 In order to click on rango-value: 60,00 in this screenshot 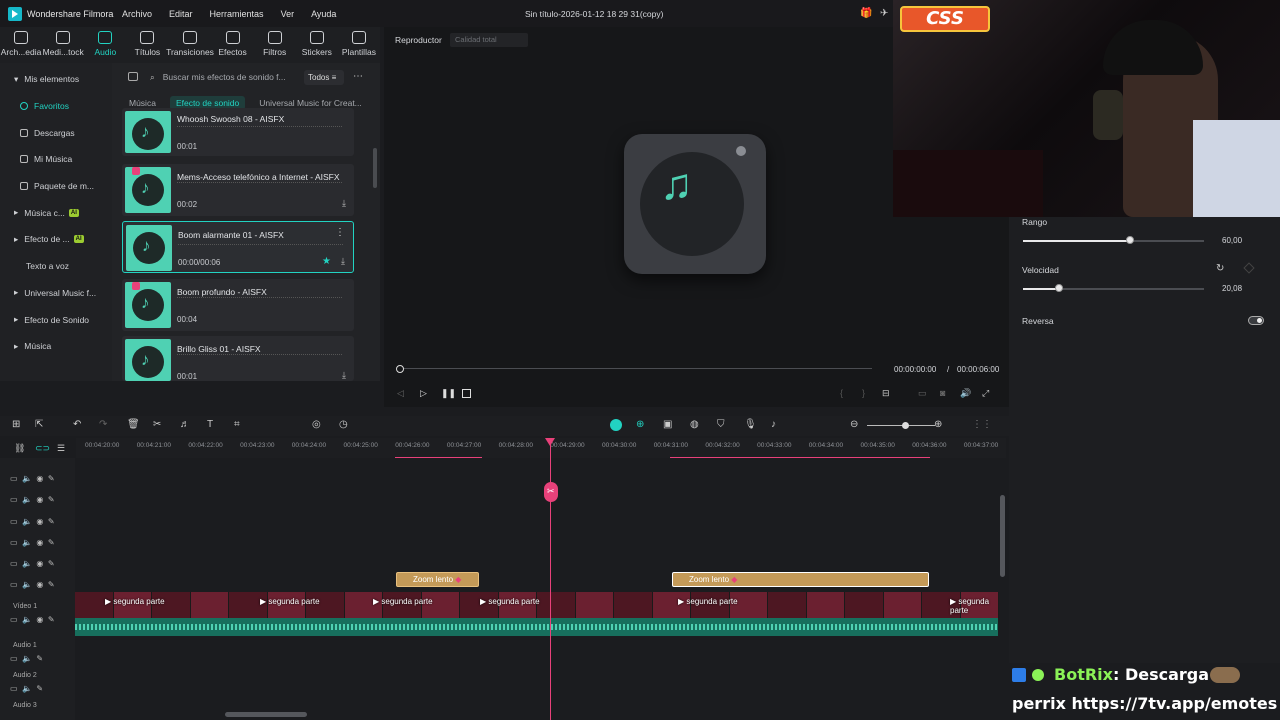, I will do `click(1232, 240)`.